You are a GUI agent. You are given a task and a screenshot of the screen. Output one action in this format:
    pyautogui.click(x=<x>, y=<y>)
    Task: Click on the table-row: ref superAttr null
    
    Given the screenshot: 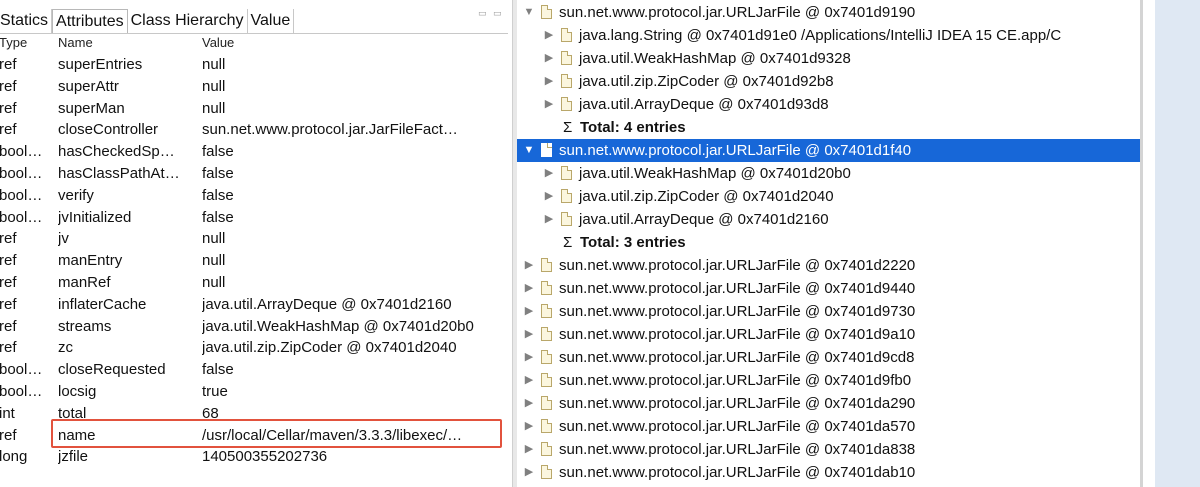 What is the action you would take?
    pyautogui.click(x=254, y=87)
    